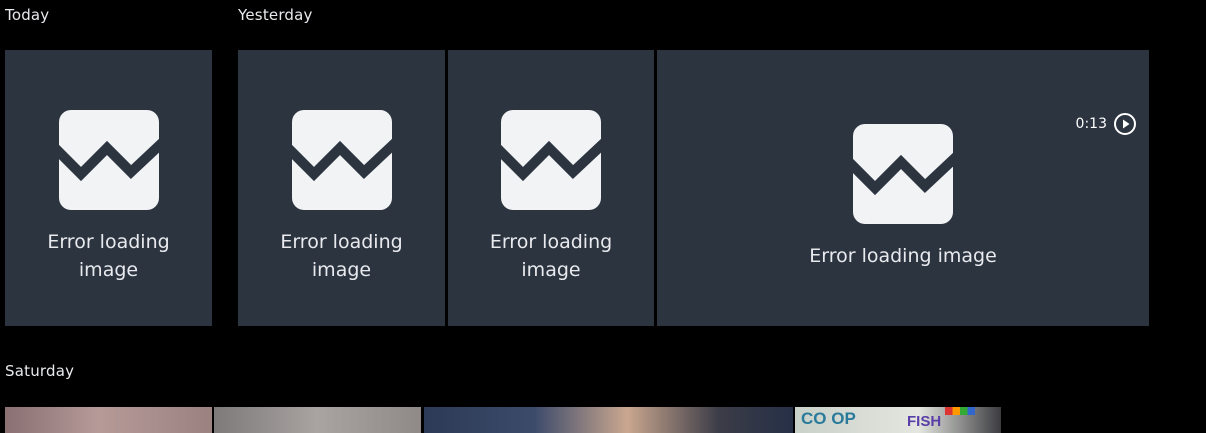 This screenshot has width=1206, height=433. I want to click on photo-tile-yesterday-2: Error loading image, so click(551, 188).